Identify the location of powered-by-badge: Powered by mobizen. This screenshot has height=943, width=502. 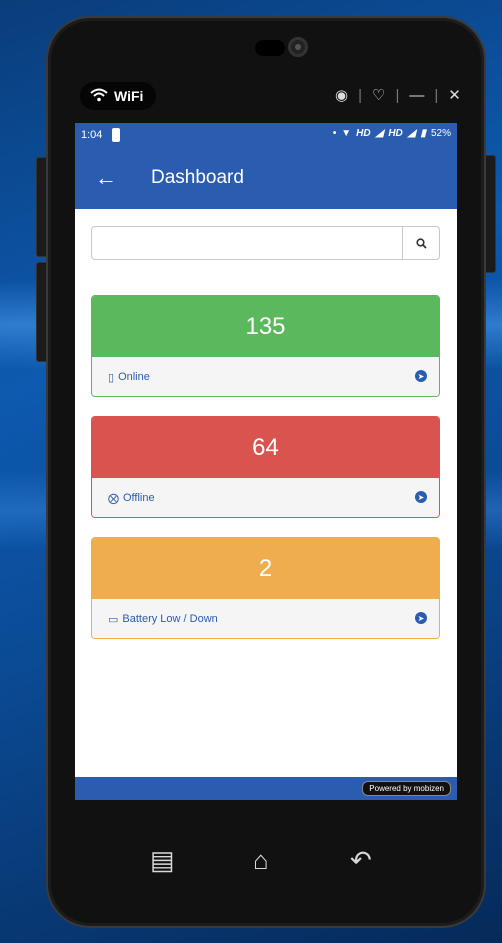
(406, 788).